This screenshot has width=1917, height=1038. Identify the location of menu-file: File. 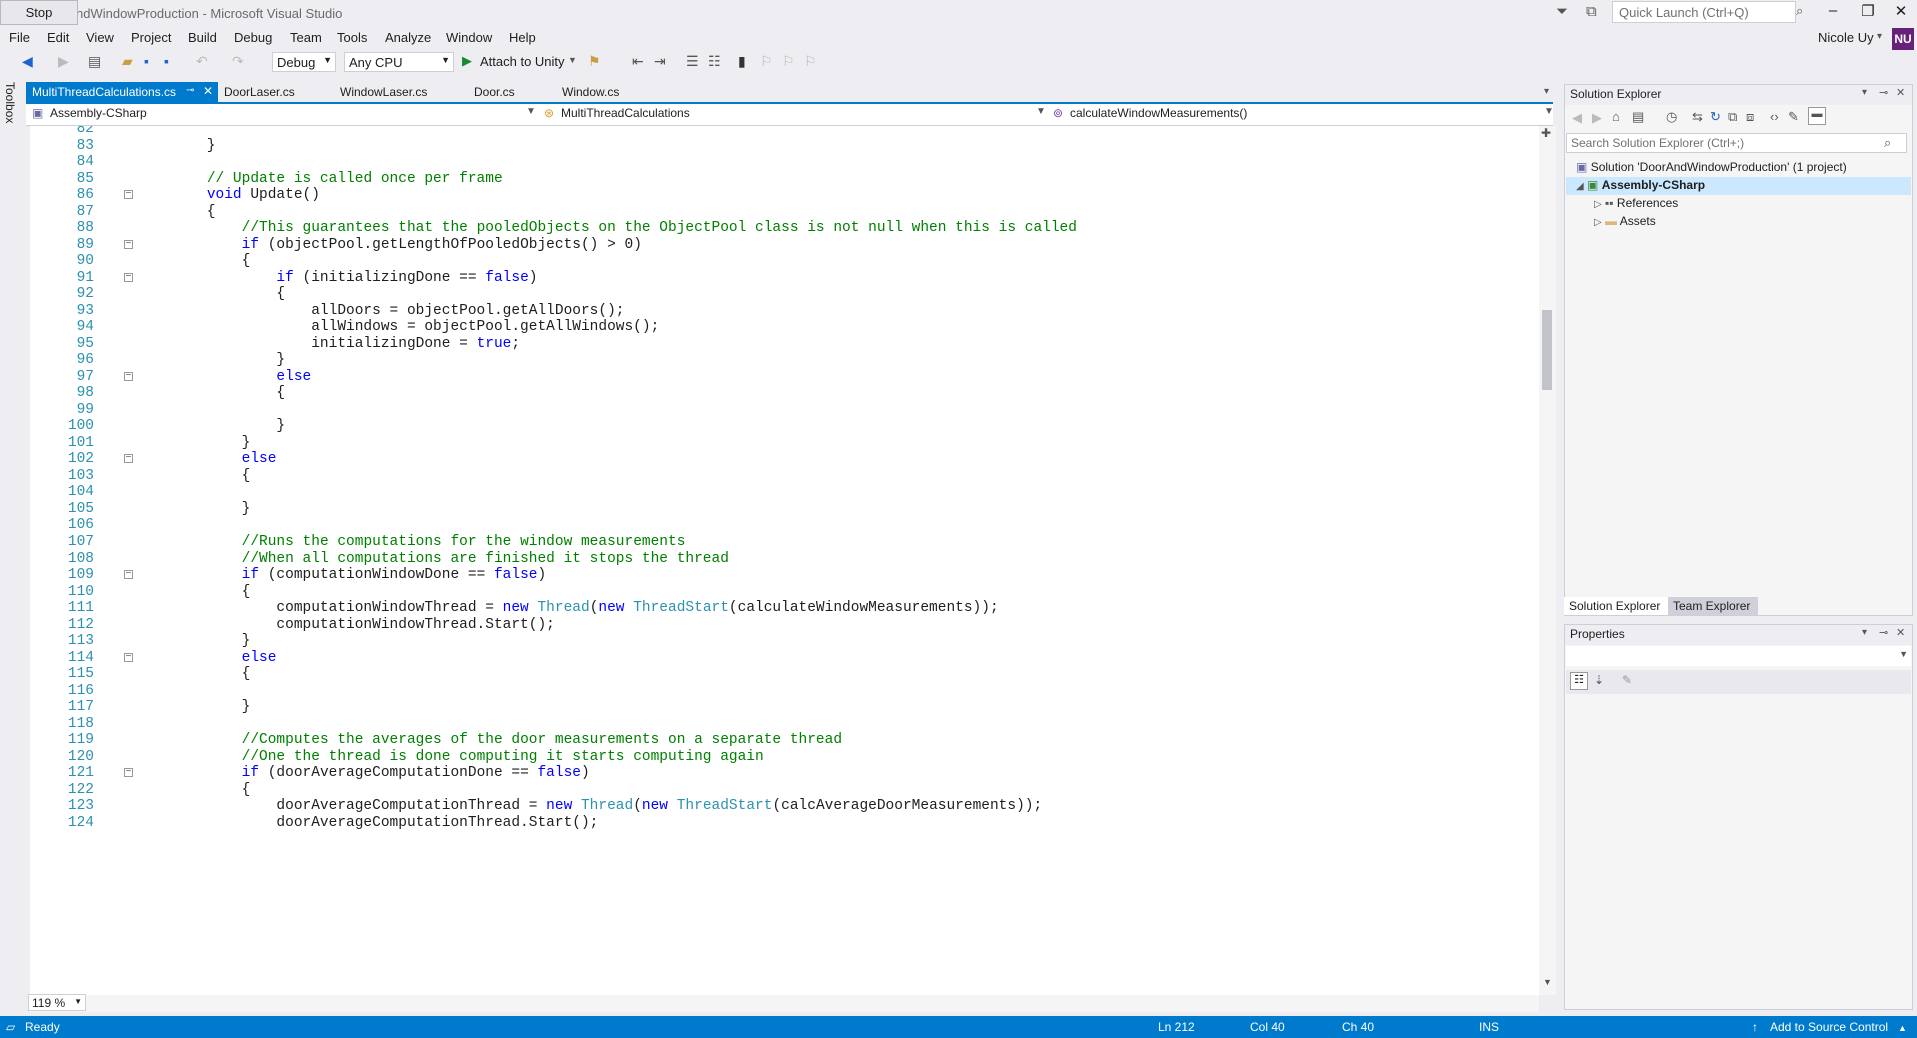
(19, 37).